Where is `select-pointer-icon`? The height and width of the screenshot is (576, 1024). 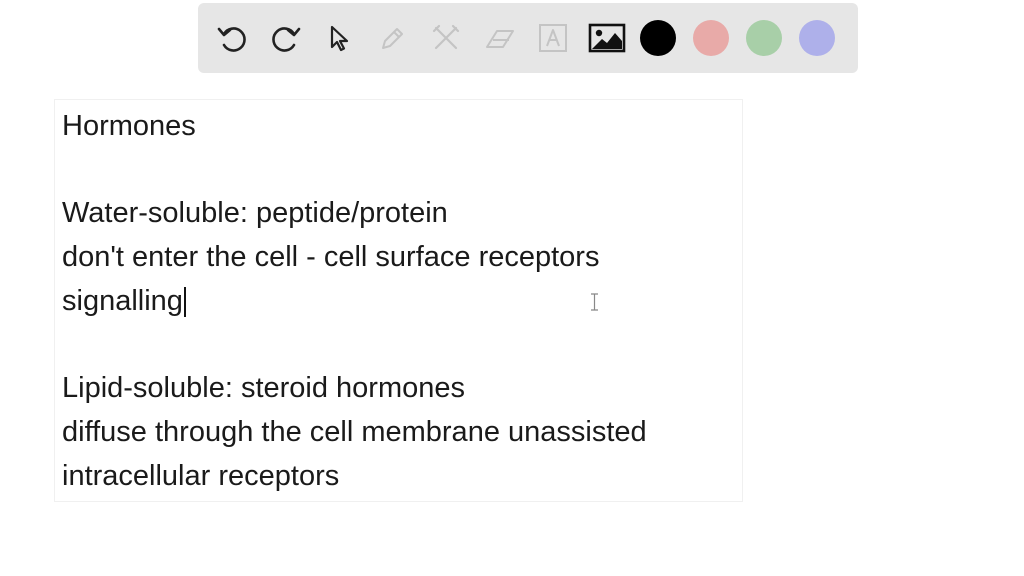
select-pointer-icon is located at coordinates (339, 38).